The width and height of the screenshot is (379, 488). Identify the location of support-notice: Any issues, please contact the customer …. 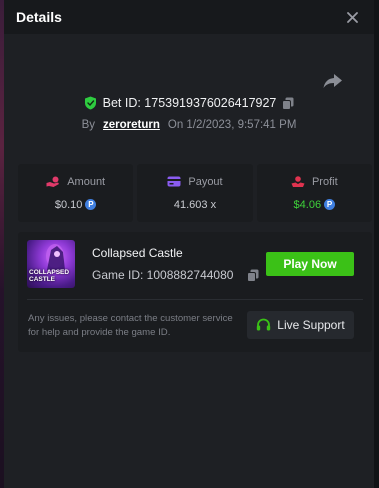
(130, 325).